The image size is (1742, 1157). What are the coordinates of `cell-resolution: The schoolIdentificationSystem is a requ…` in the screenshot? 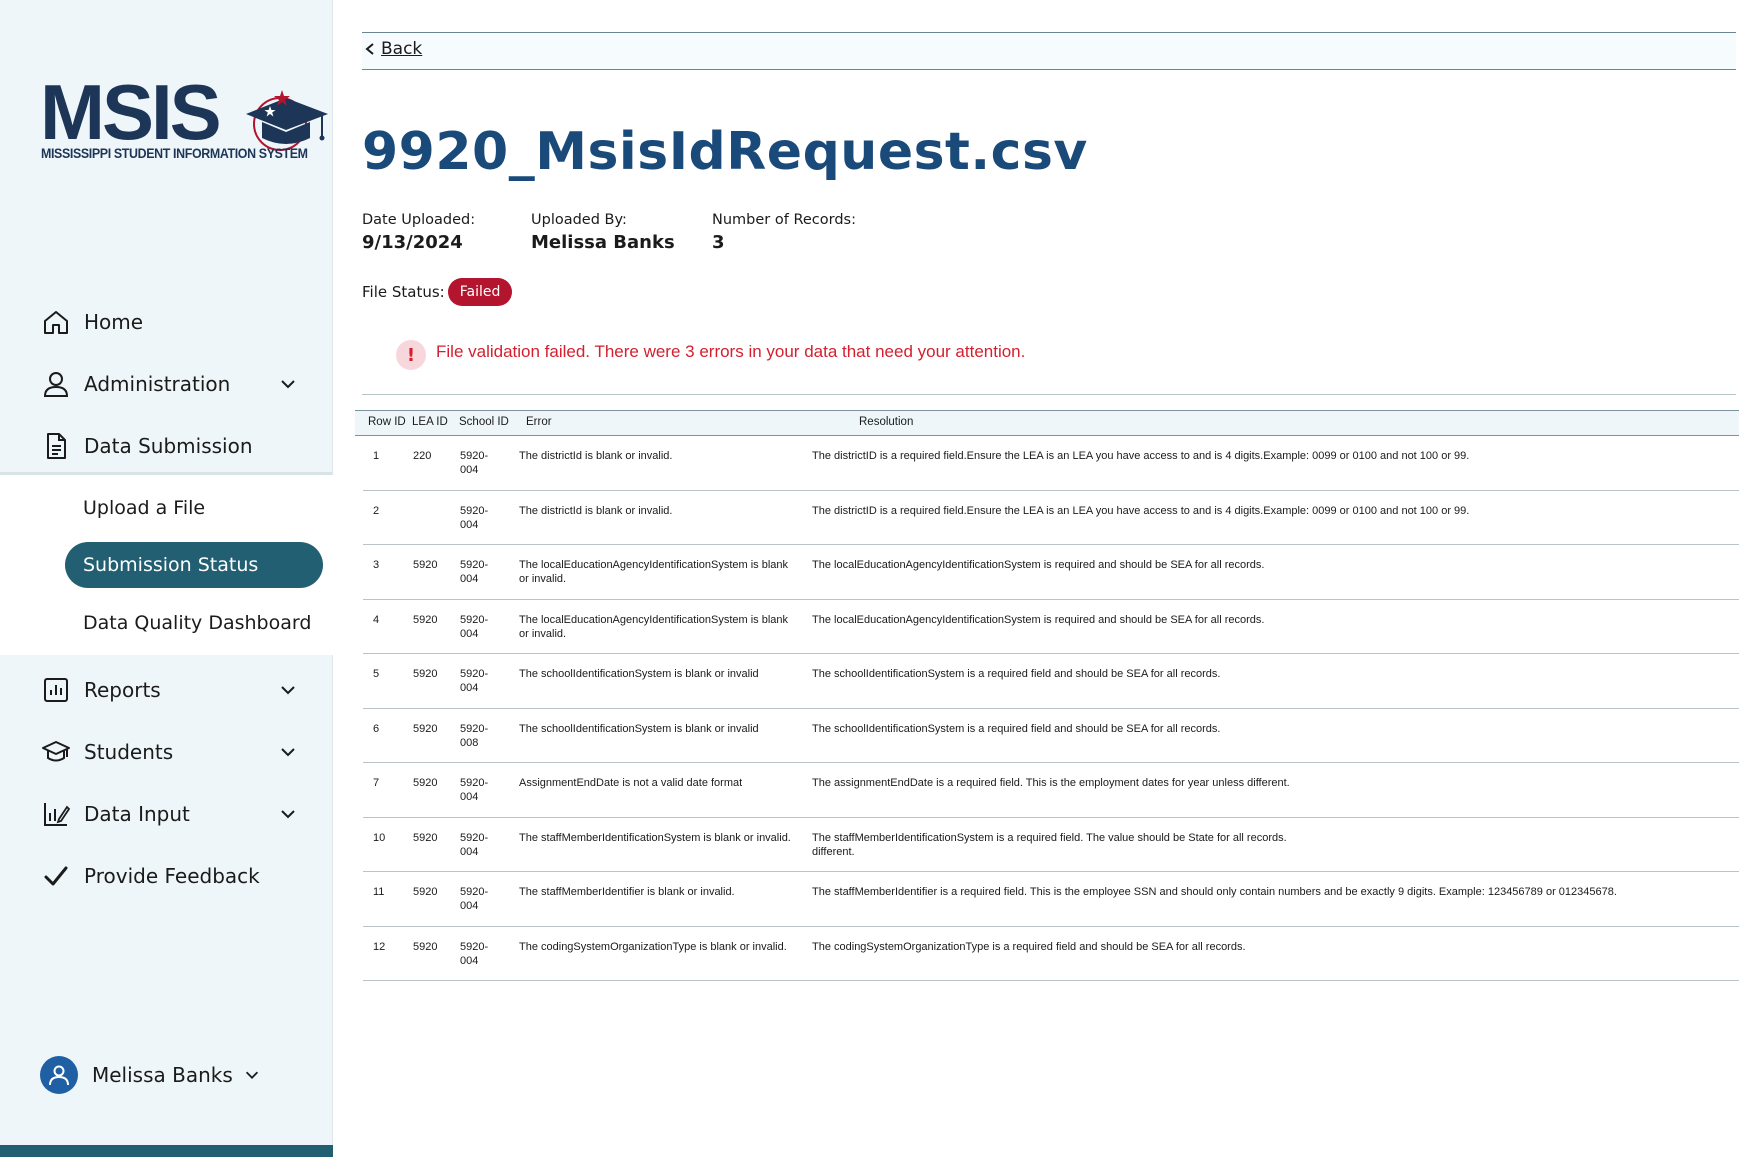 It's located at (1016, 728).